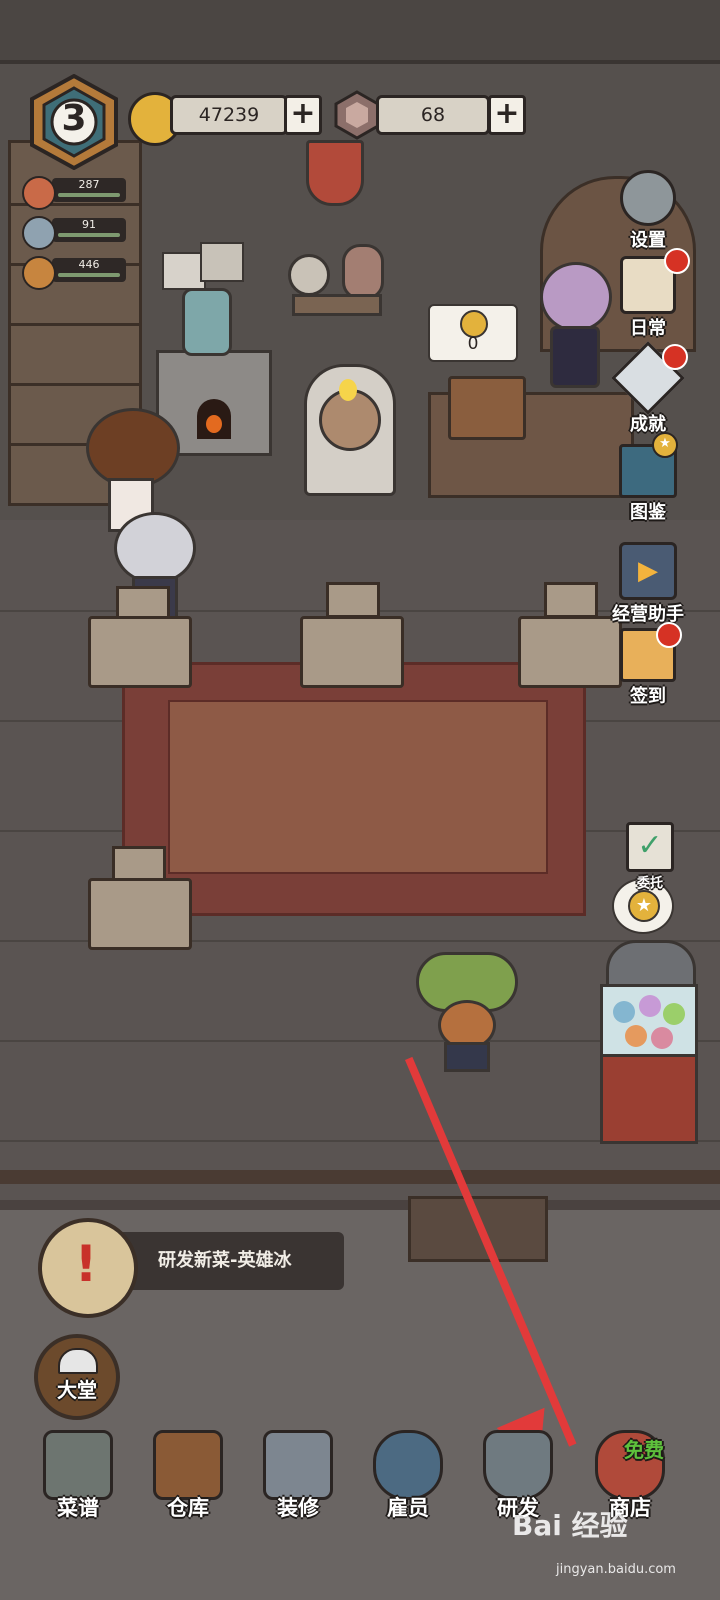  I want to click on stat-value: 91, so click(89, 224).